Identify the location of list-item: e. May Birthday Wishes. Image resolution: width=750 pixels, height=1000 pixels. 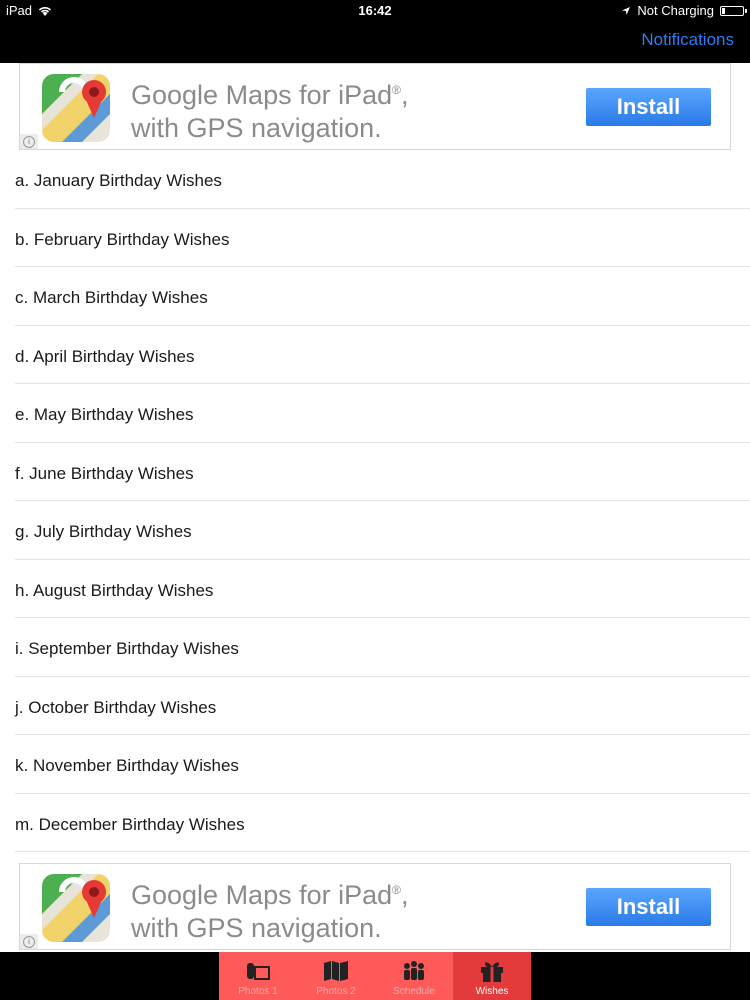
(375, 413).